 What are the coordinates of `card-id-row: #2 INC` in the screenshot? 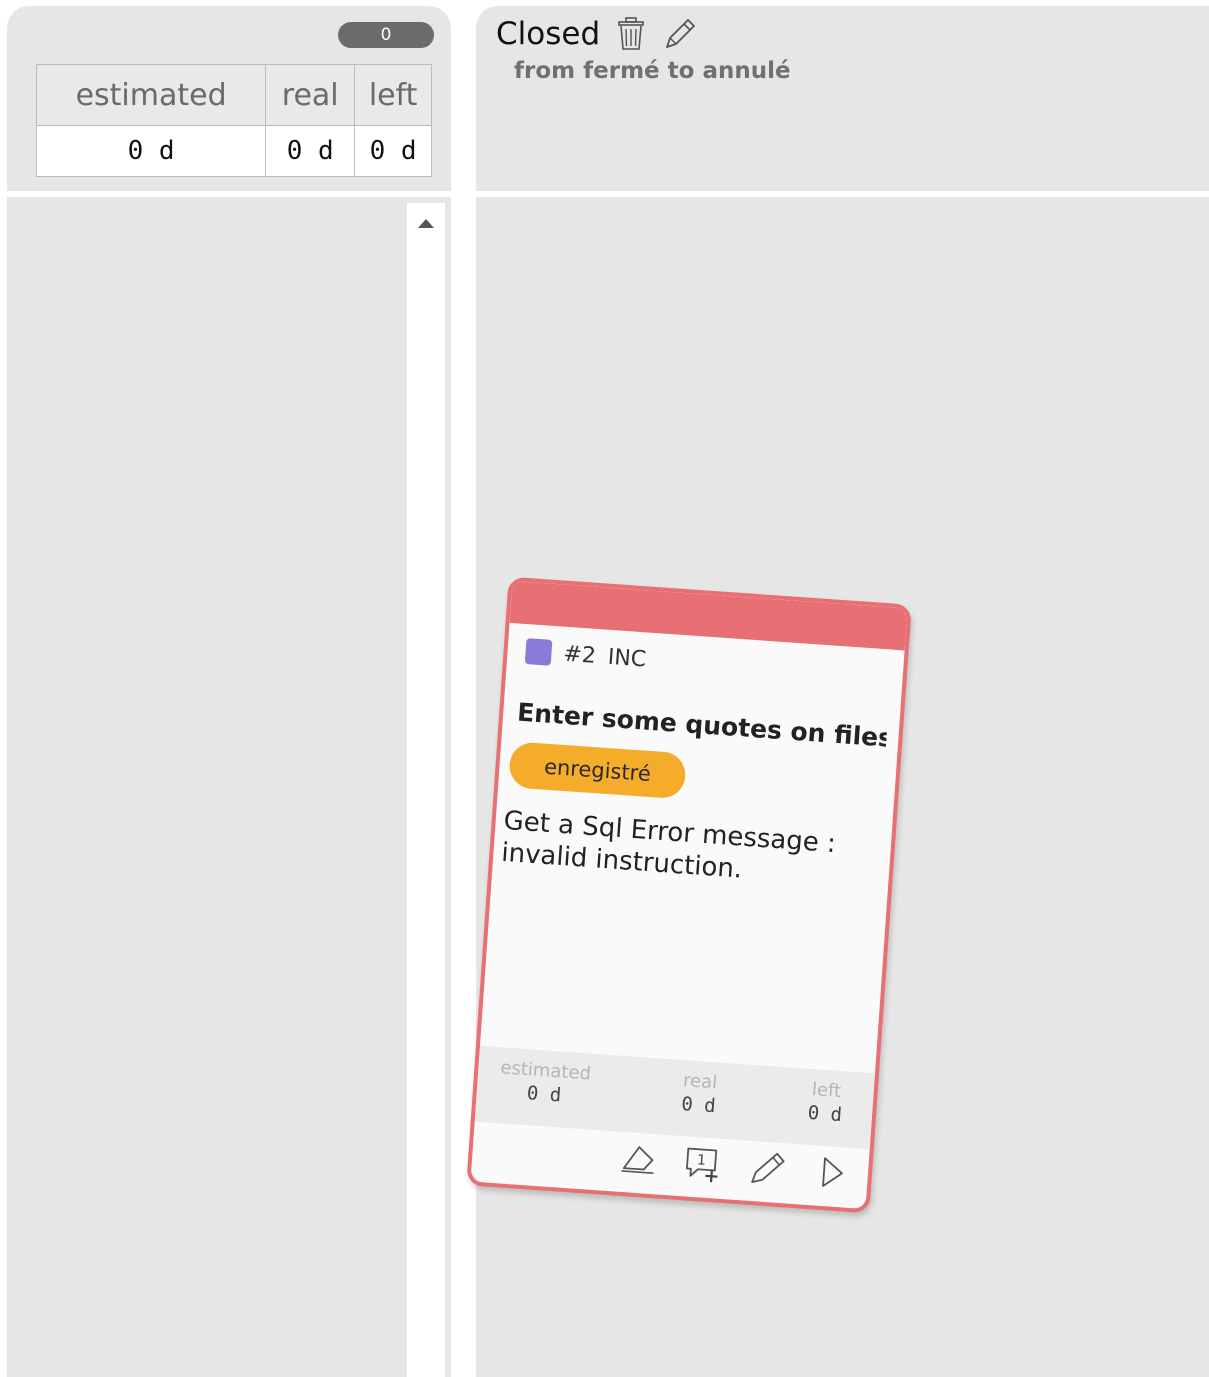 It's located at (585, 655).